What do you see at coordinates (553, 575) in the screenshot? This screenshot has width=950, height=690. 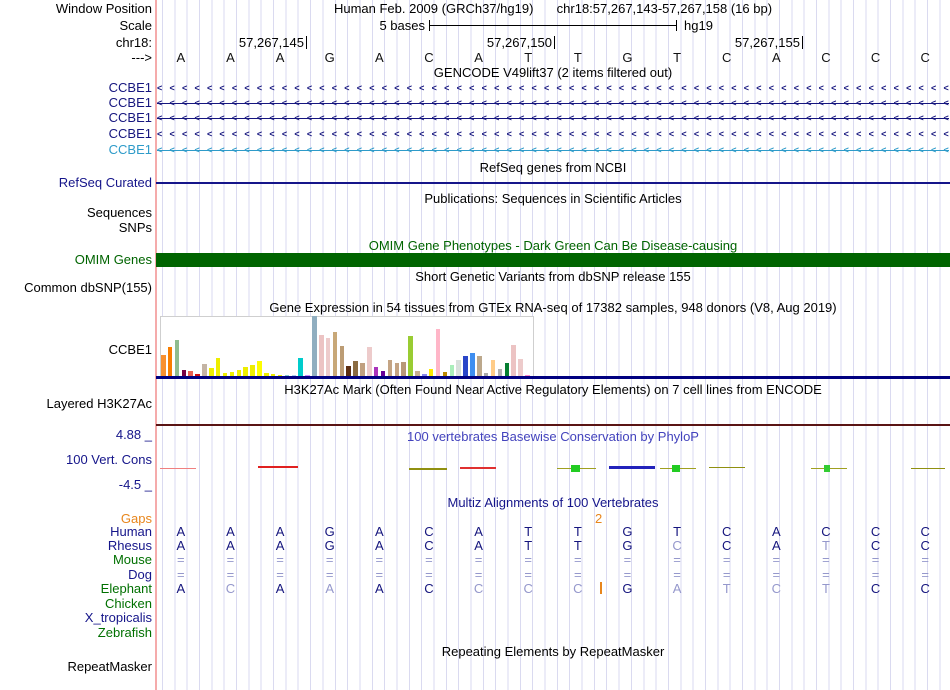 I see `alignment-row: = = = = = = = = = = = = = = = =` at bounding box center [553, 575].